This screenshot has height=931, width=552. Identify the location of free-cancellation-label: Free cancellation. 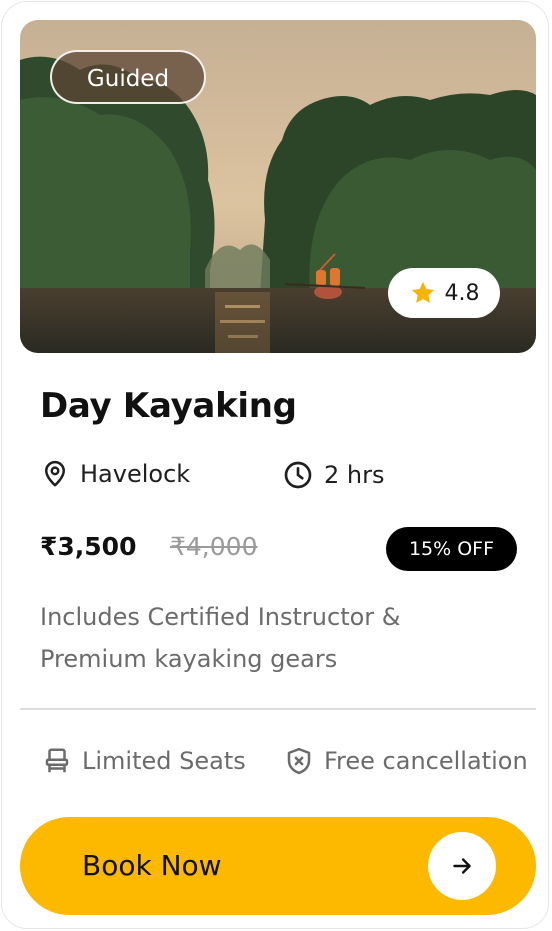
(426, 761).